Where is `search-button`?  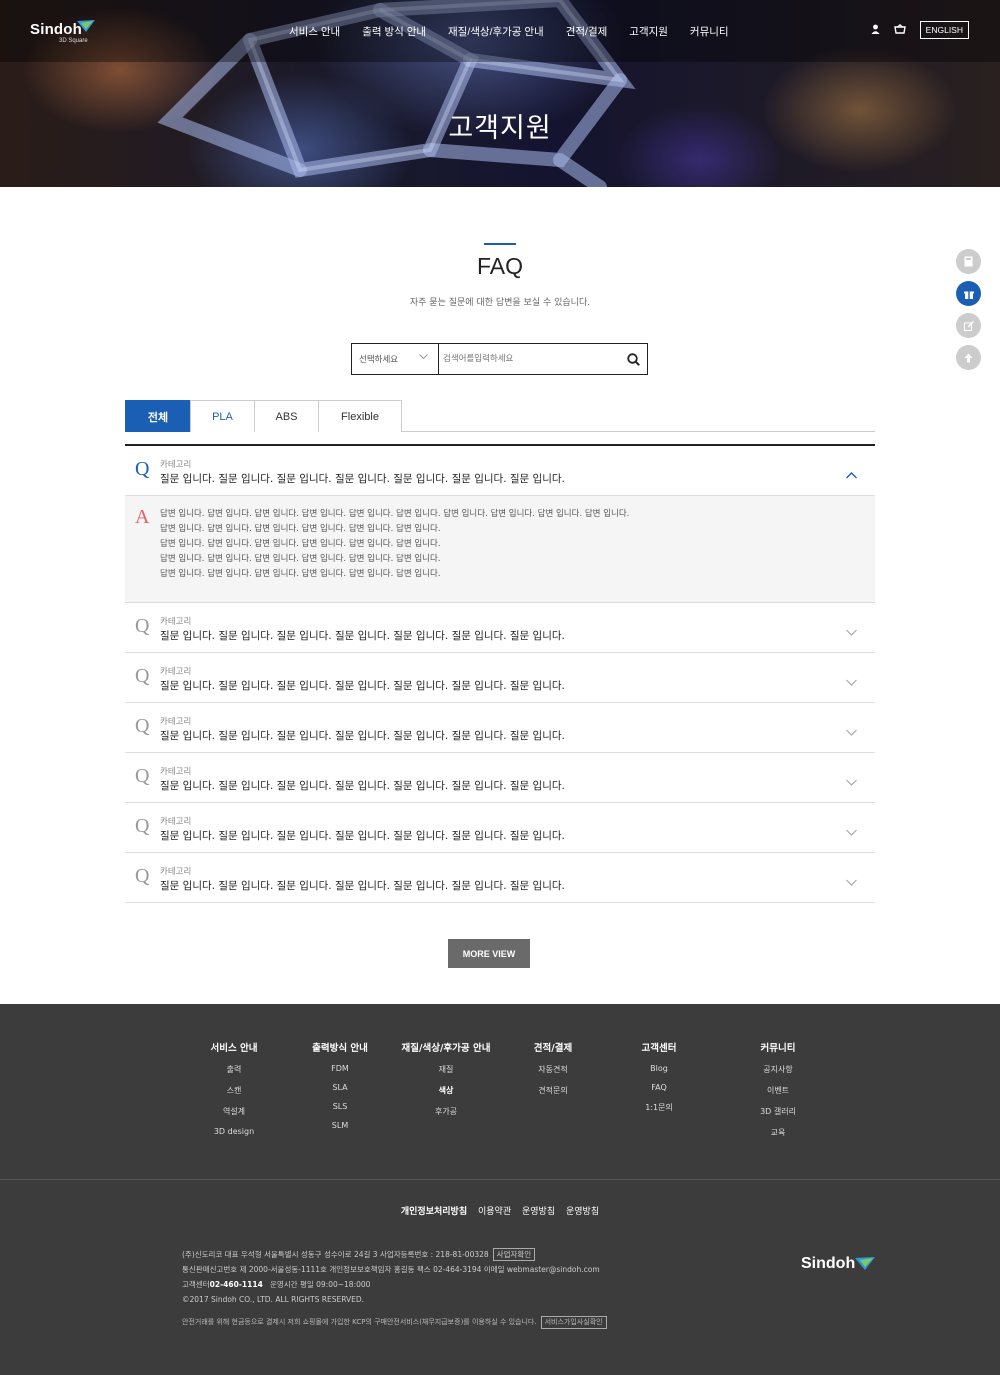 search-button is located at coordinates (633, 359).